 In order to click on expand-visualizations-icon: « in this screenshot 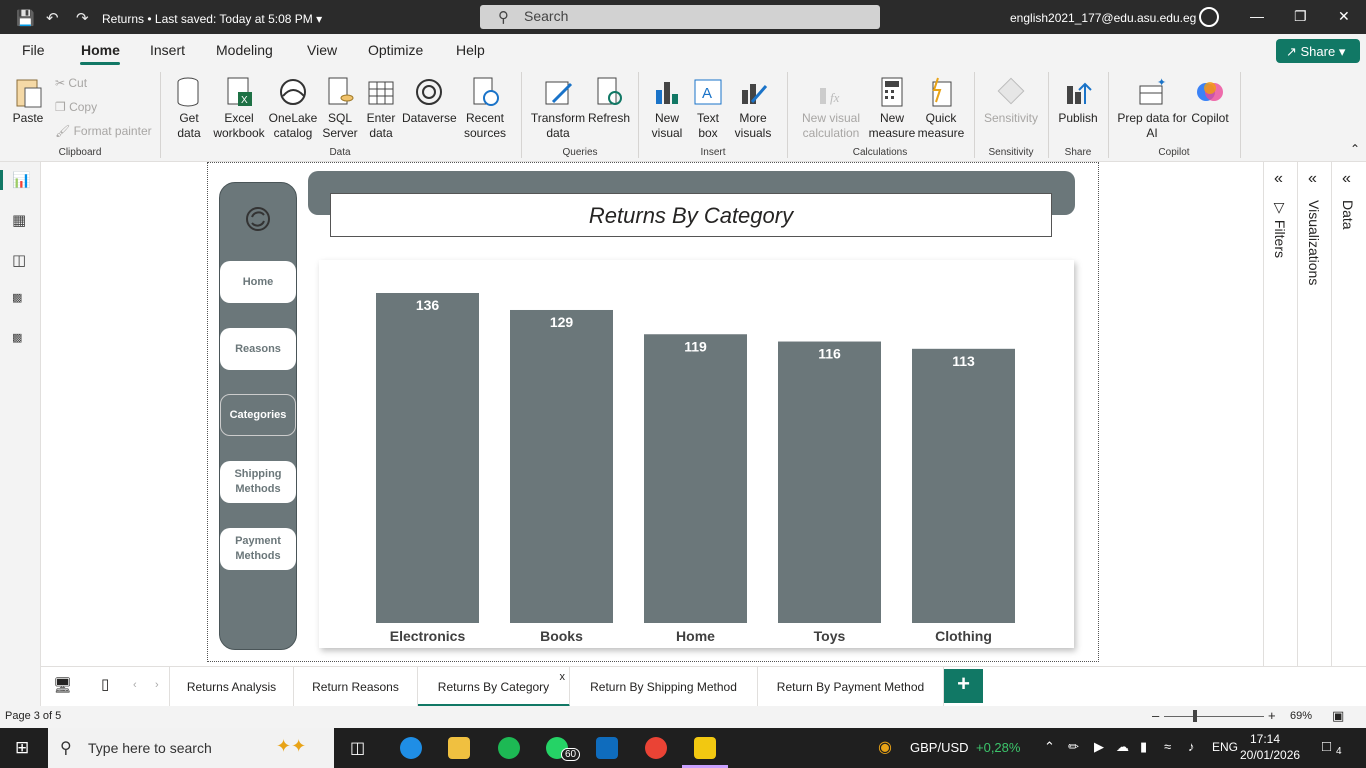, I will do `click(1312, 179)`.